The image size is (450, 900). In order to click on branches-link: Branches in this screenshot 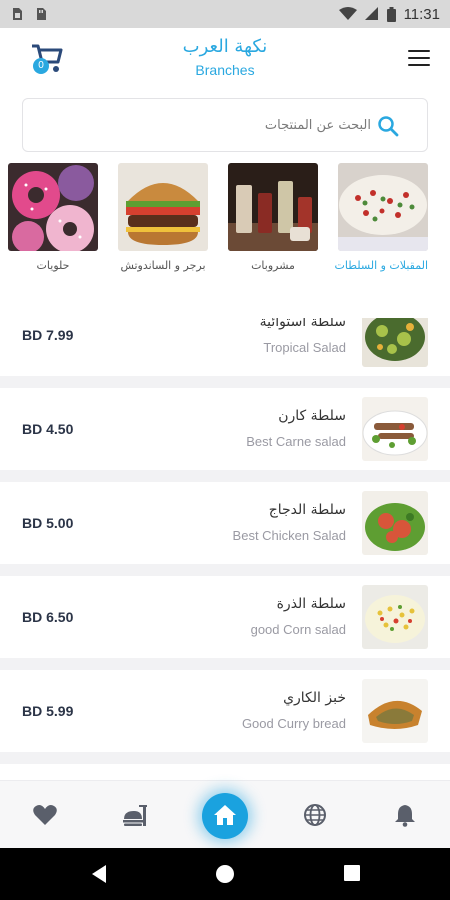, I will do `click(225, 70)`.